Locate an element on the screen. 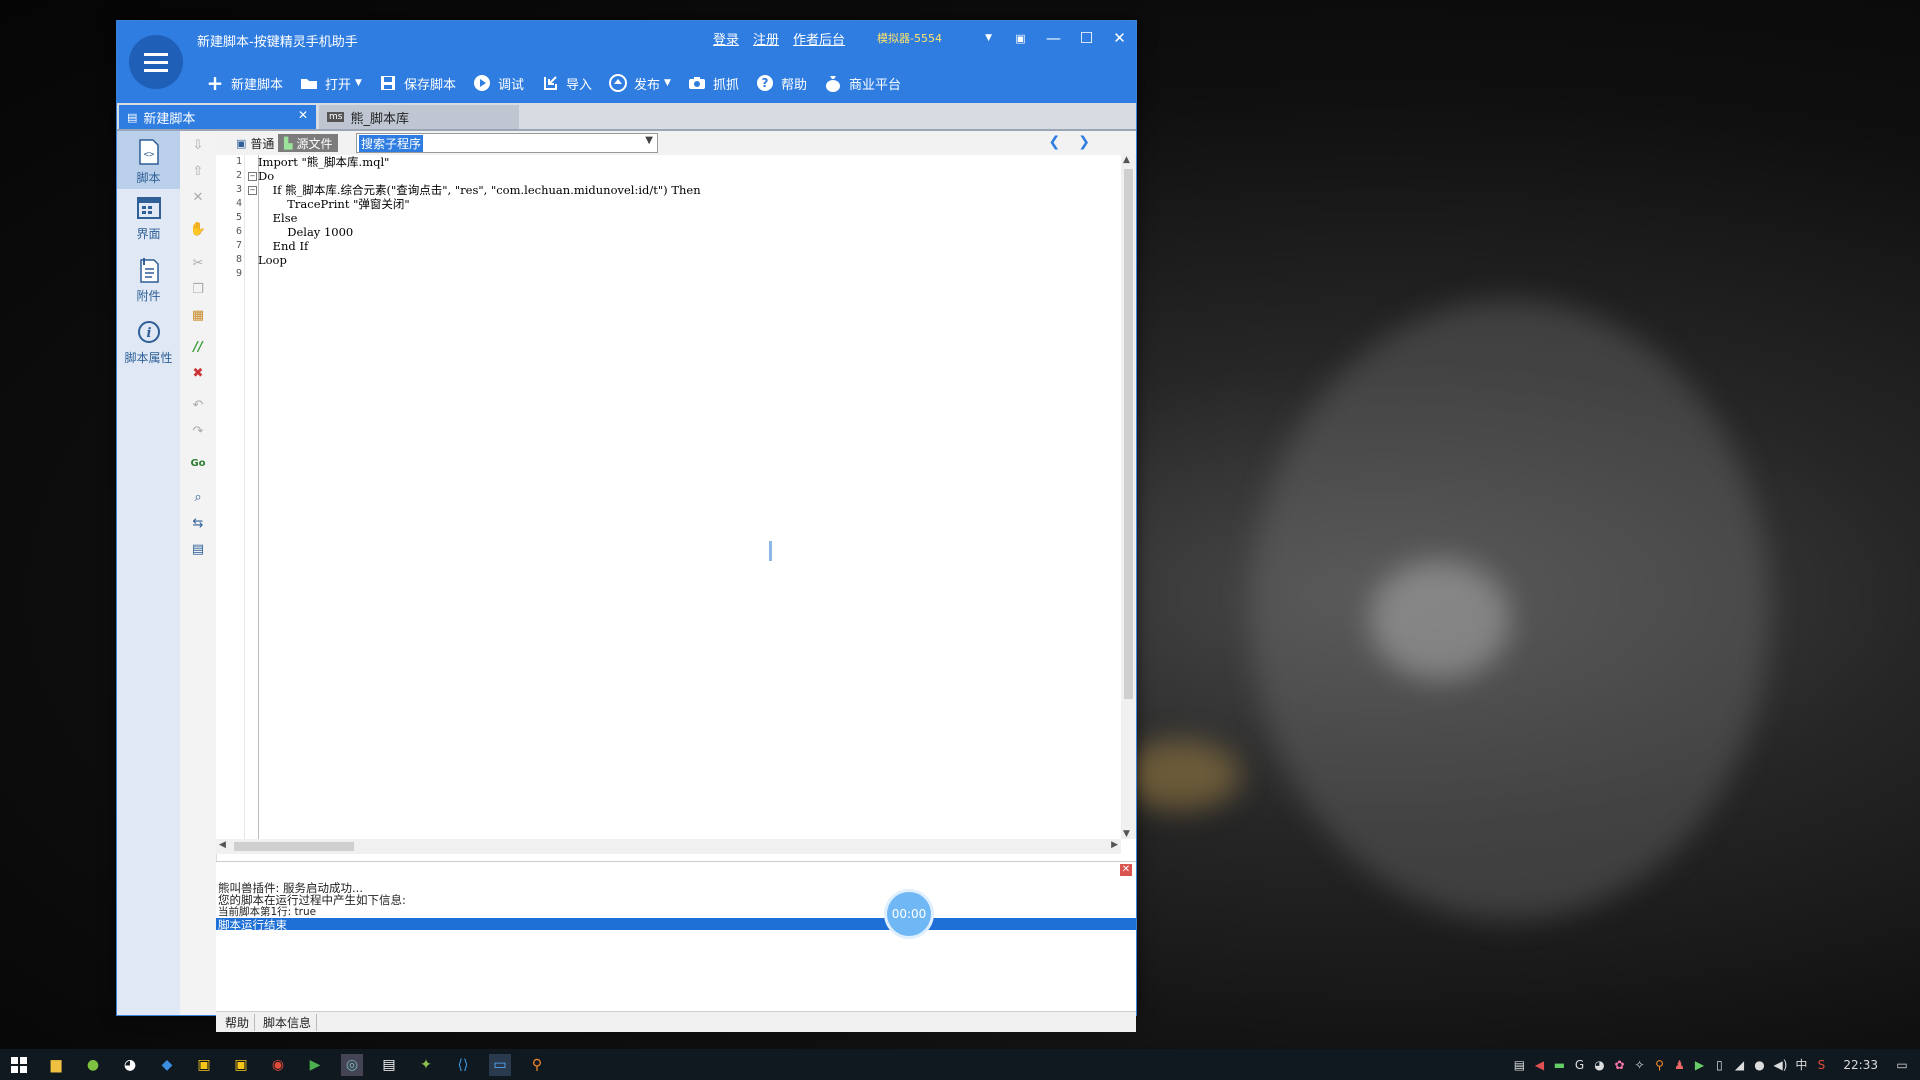  battery-icon: ▯ is located at coordinates (1719, 1065).